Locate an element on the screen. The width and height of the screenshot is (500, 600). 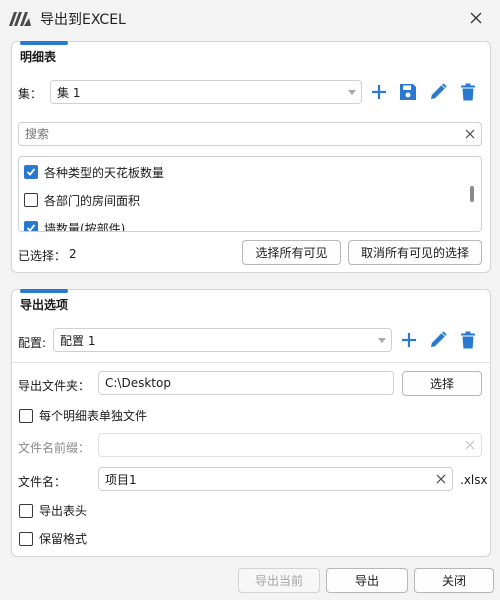
delete-config-button is located at coordinates (468, 340).